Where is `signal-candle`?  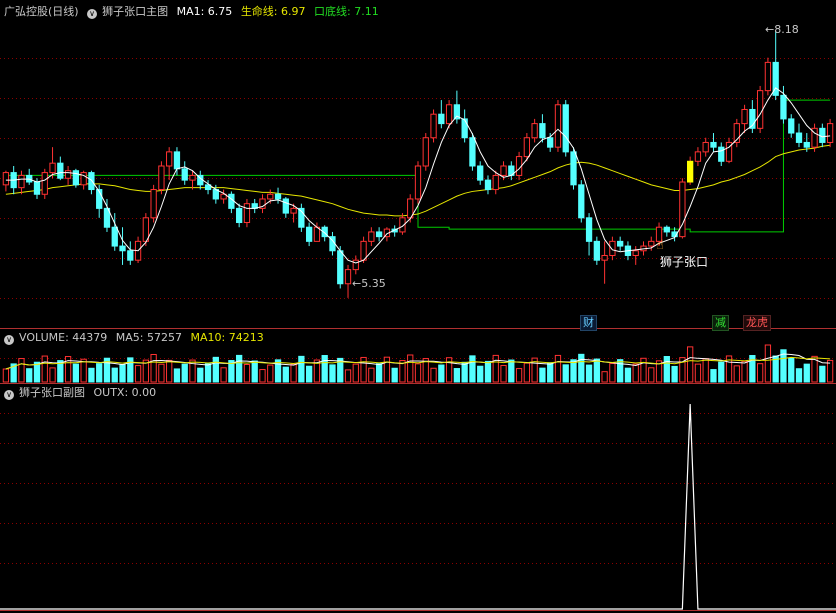
signal-candle is located at coordinates (690, 171).